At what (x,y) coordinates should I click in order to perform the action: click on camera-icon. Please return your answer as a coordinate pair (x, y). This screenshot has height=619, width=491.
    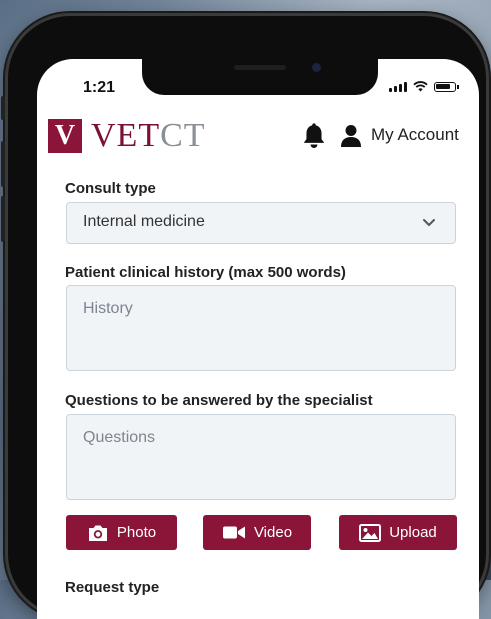
    Looking at the image, I should click on (97, 533).